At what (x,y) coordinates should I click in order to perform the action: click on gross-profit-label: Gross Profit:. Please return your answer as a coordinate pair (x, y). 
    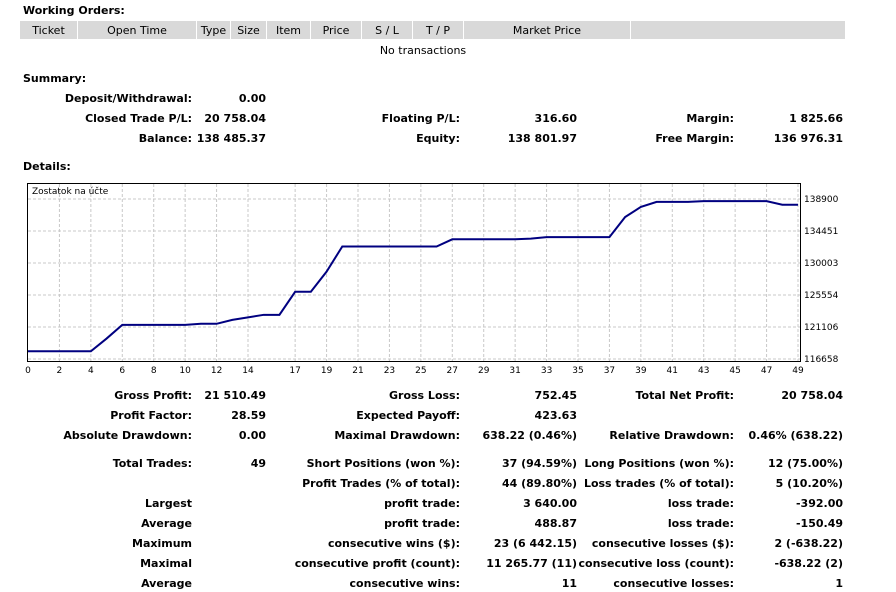
    Looking at the image, I should click on (153, 395).